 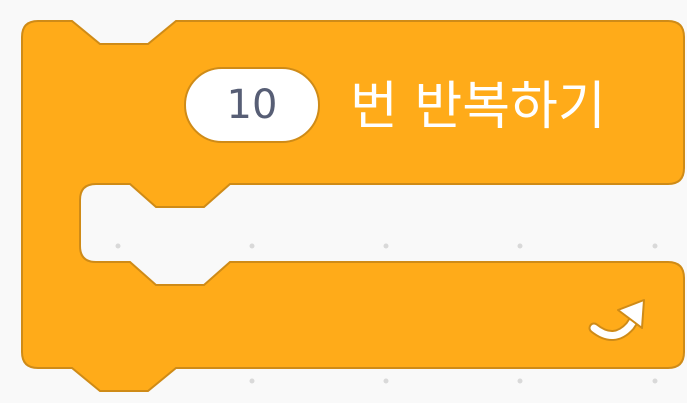 I want to click on repeat-label: 번 반복하기, so click(x=478, y=107).